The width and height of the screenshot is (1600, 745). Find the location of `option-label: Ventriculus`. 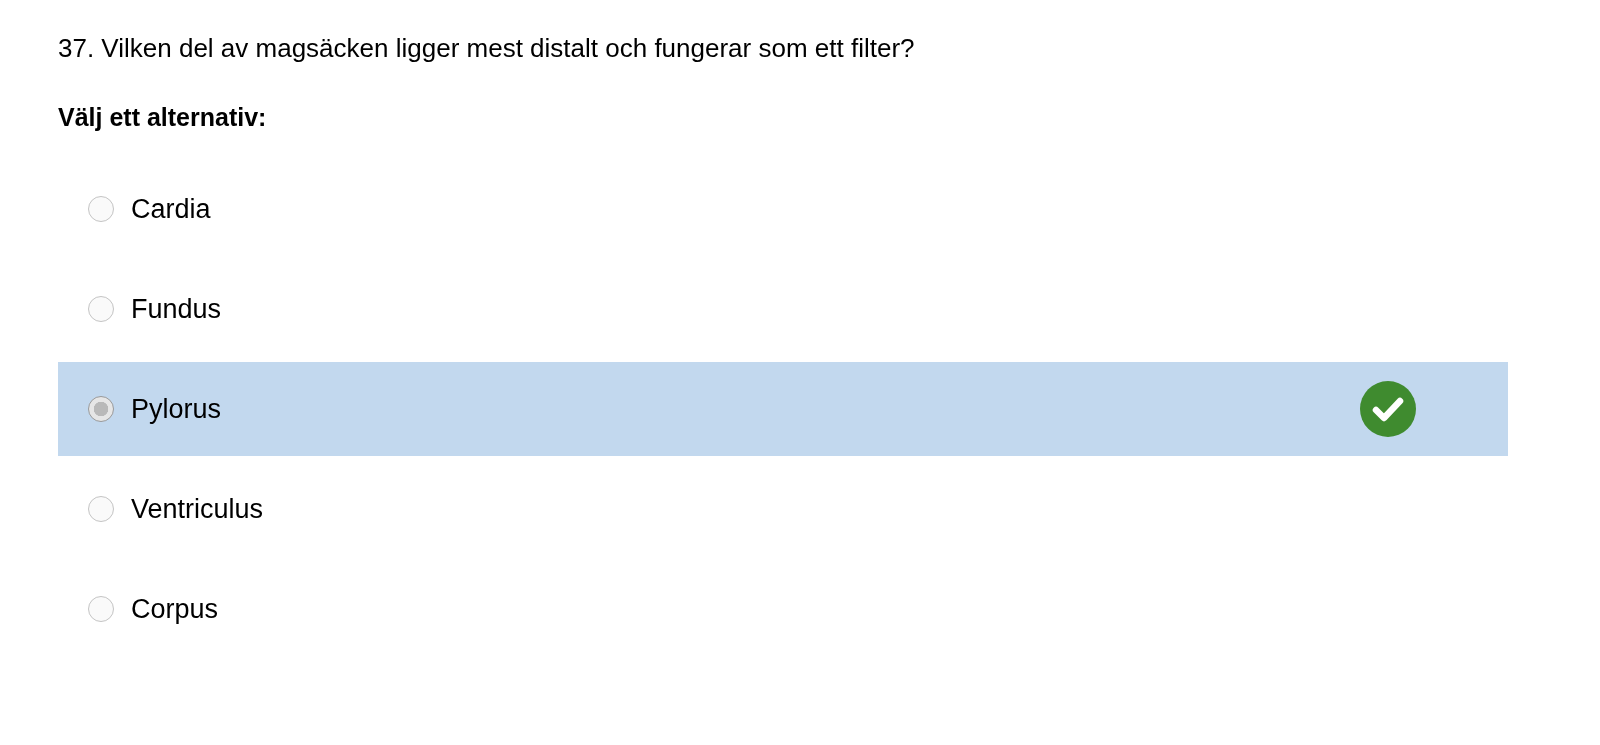

option-label: Ventriculus is located at coordinates (198, 509).